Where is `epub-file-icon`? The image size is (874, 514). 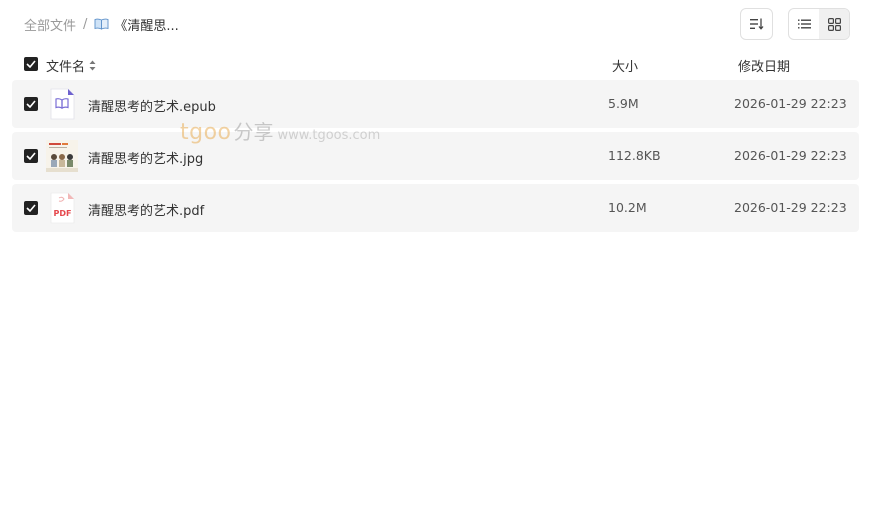 epub-file-icon is located at coordinates (62, 104).